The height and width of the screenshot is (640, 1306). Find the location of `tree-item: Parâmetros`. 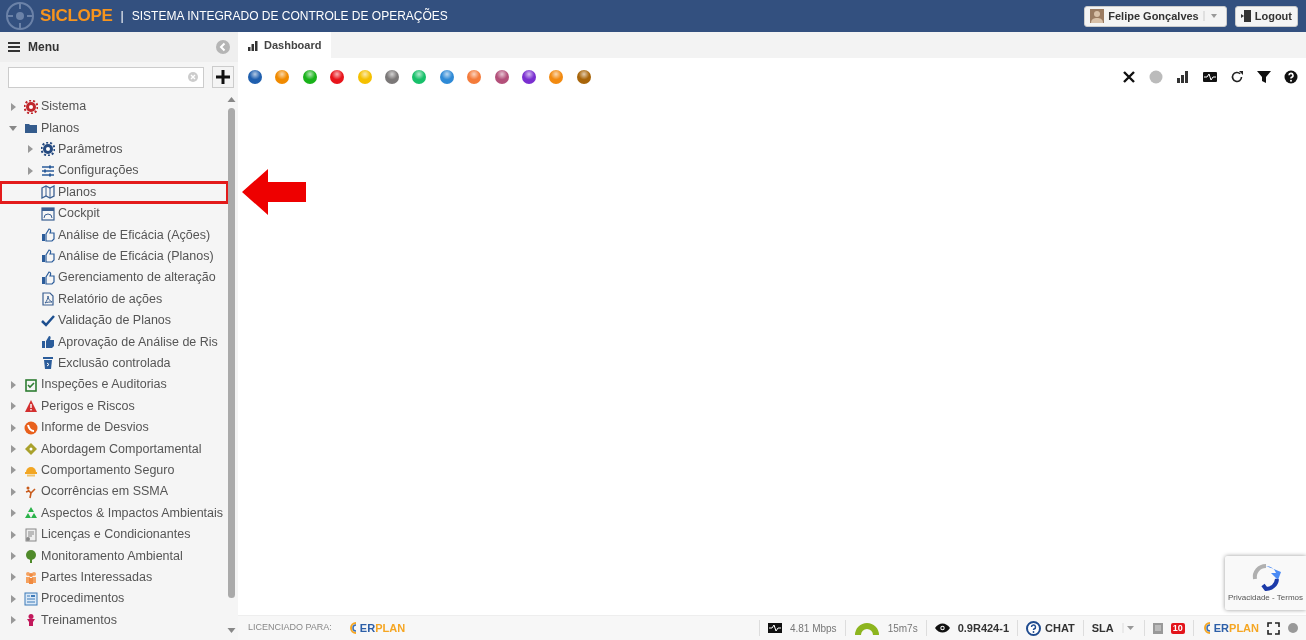

tree-item: Parâmetros is located at coordinates (114, 149).